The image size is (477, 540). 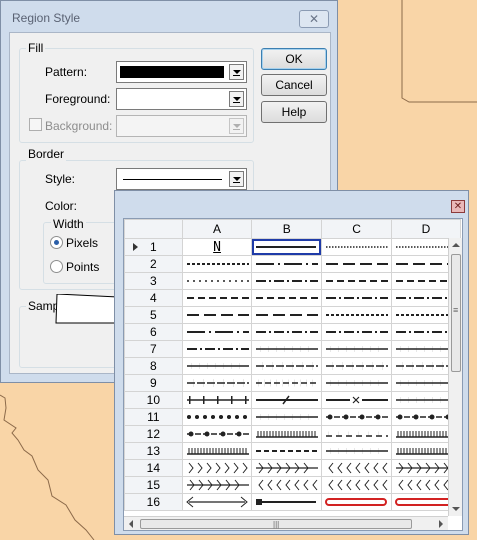 I want to click on help-button: Help, so click(x=294, y=112).